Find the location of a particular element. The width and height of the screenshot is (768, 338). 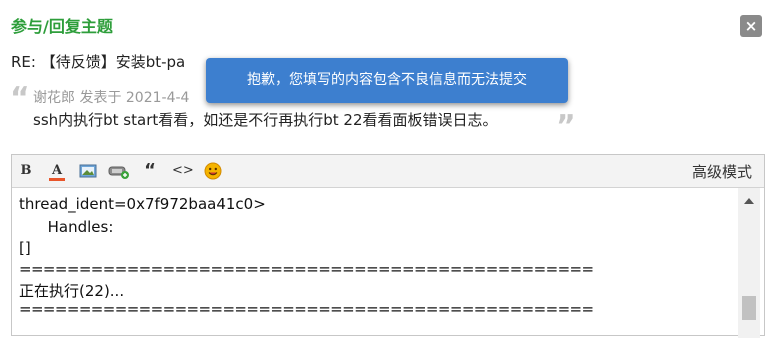

error-toast: 抱歉，您填写的内容包含不良信息而无法提交 is located at coordinates (387, 80).